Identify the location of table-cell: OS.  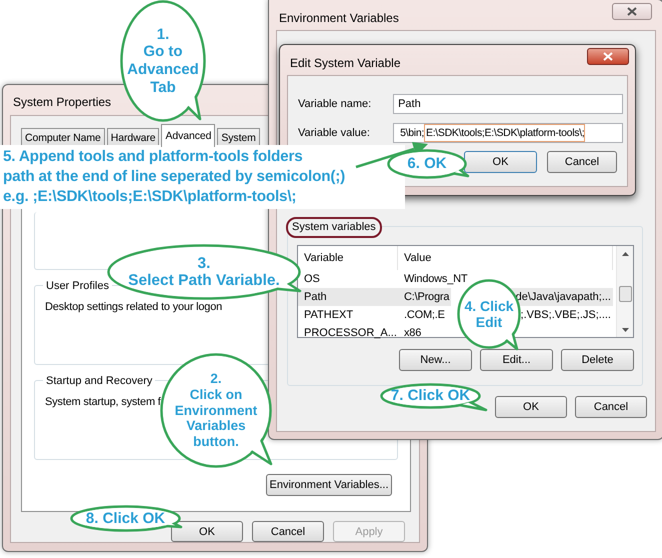
(348, 279).